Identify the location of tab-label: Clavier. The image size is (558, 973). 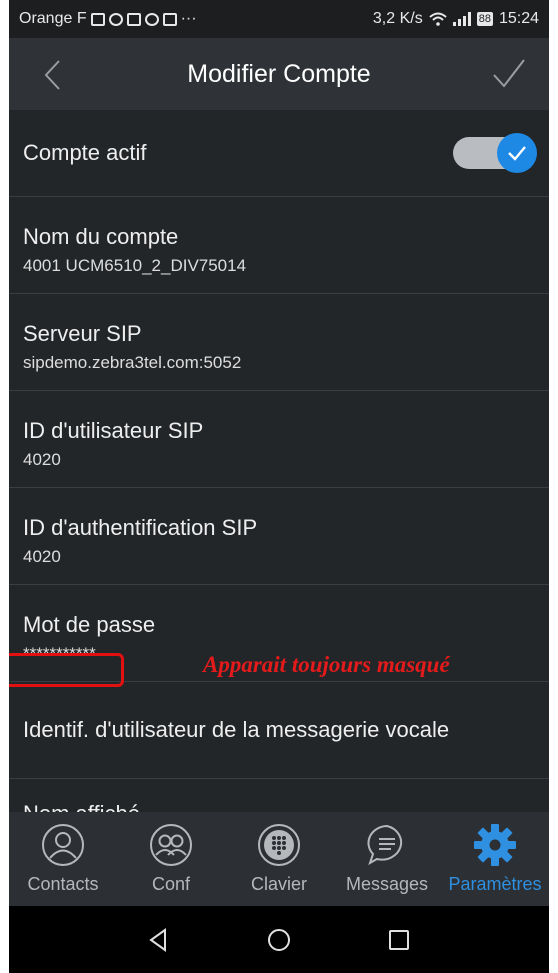
(278, 884).